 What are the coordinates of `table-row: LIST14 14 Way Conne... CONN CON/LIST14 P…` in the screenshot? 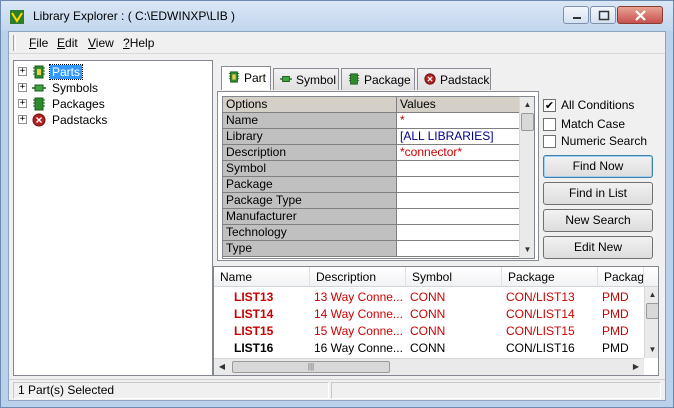 It's located at (429, 314).